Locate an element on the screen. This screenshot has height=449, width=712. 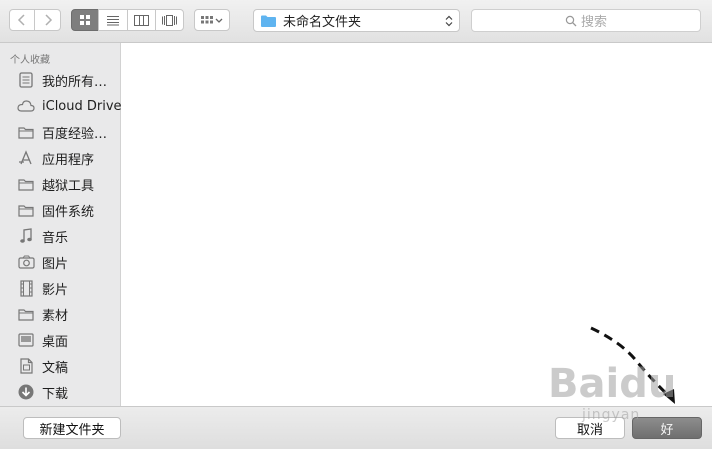
column-view-icon is located at coordinates (141, 20).